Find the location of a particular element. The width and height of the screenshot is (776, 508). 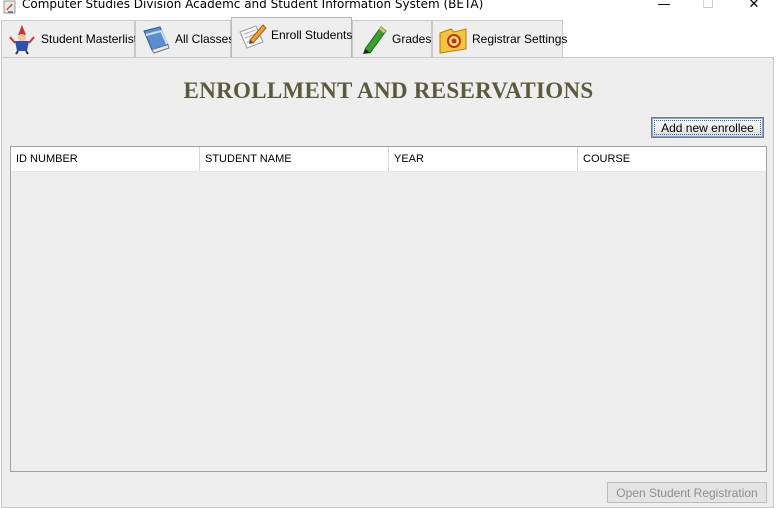

column-header-student-name: STUDENT NAME is located at coordinates (294, 159).